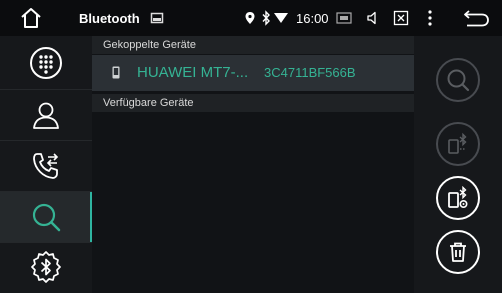  What do you see at coordinates (266, 18) in the screenshot?
I see `bluetooth-icon` at bounding box center [266, 18].